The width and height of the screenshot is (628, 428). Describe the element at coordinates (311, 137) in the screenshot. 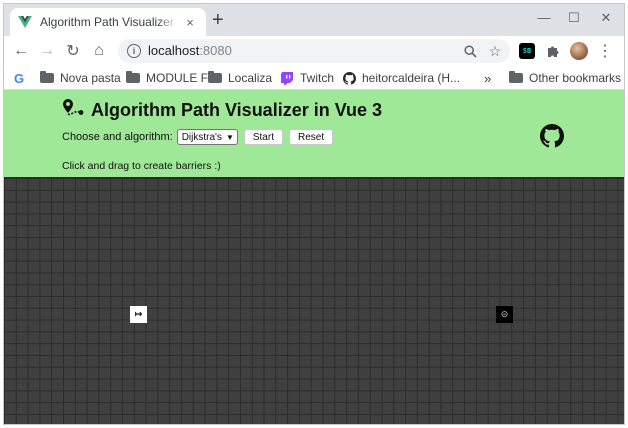

I see `reset-button: Reset` at that location.